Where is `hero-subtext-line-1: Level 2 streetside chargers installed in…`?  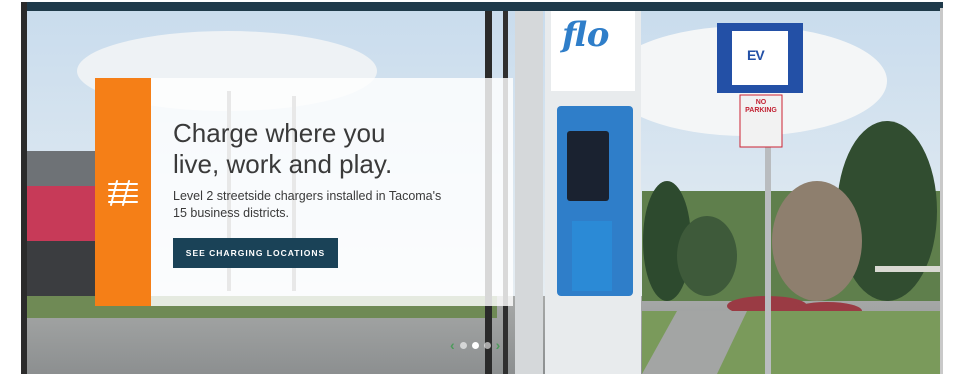 hero-subtext-line-1: Level 2 streetside chargers installed in… is located at coordinates (307, 196).